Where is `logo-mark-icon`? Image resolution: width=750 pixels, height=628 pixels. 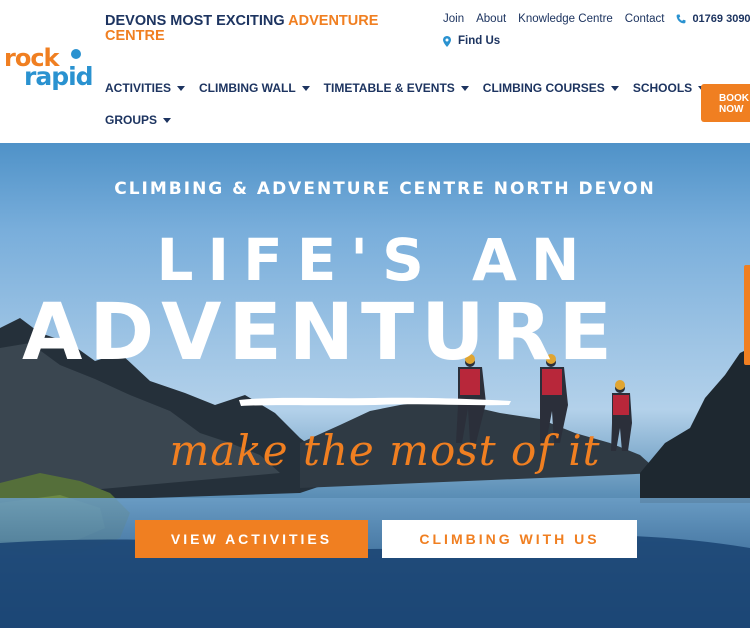 logo-mark-icon is located at coordinates (76, 54).